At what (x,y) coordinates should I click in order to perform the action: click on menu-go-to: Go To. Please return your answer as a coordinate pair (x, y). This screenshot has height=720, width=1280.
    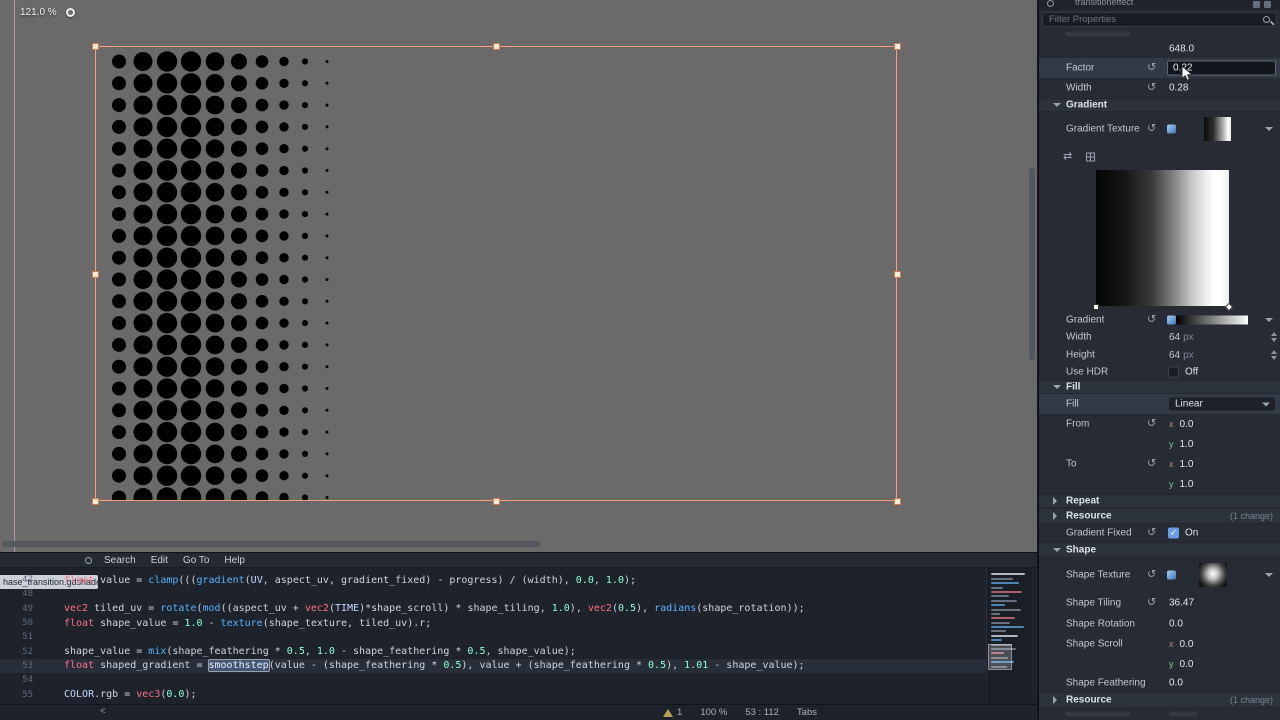
    Looking at the image, I should click on (196, 560).